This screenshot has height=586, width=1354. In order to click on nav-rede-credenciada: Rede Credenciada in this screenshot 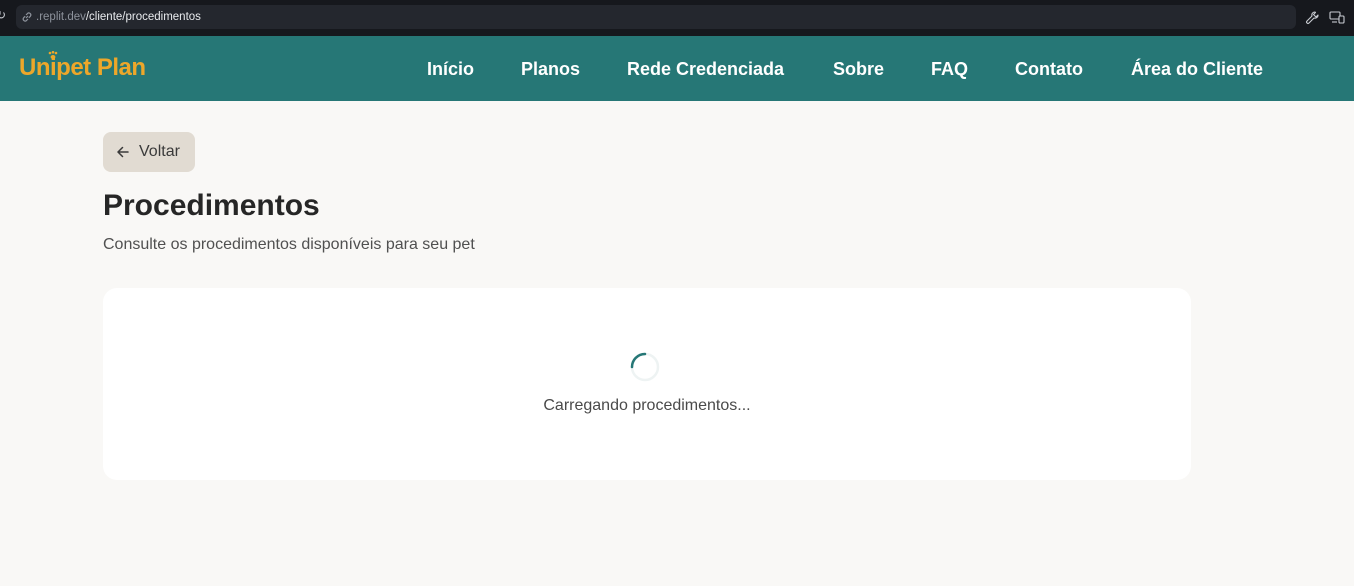, I will do `click(705, 69)`.